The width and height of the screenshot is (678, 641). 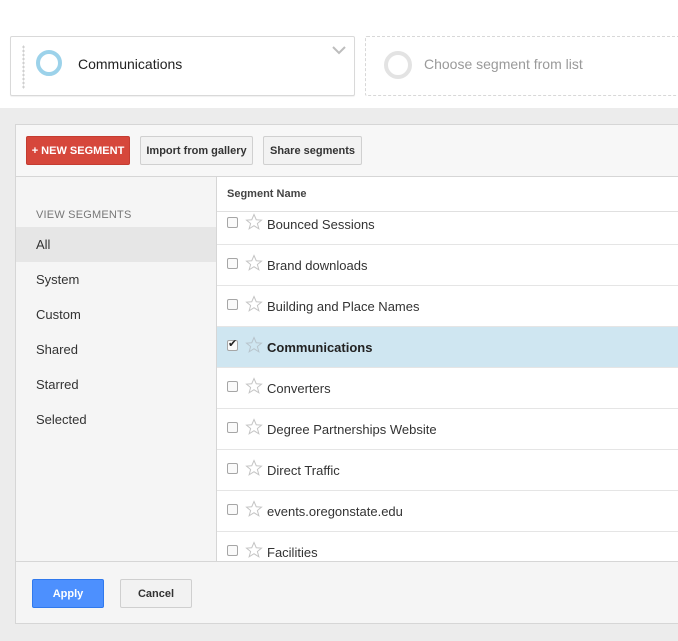 What do you see at coordinates (116, 314) in the screenshot?
I see `sidebar-item-custom: Custom` at bounding box center [116, 314].